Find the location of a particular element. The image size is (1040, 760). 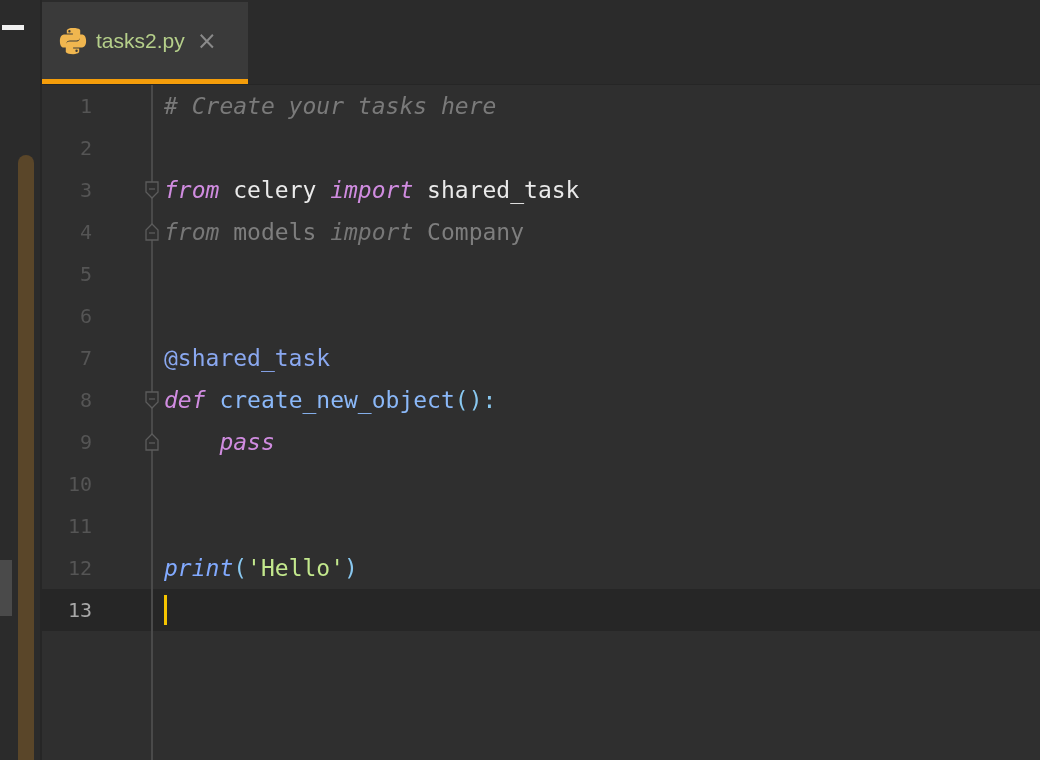

panel-edge is located at coordinates (6, 588).